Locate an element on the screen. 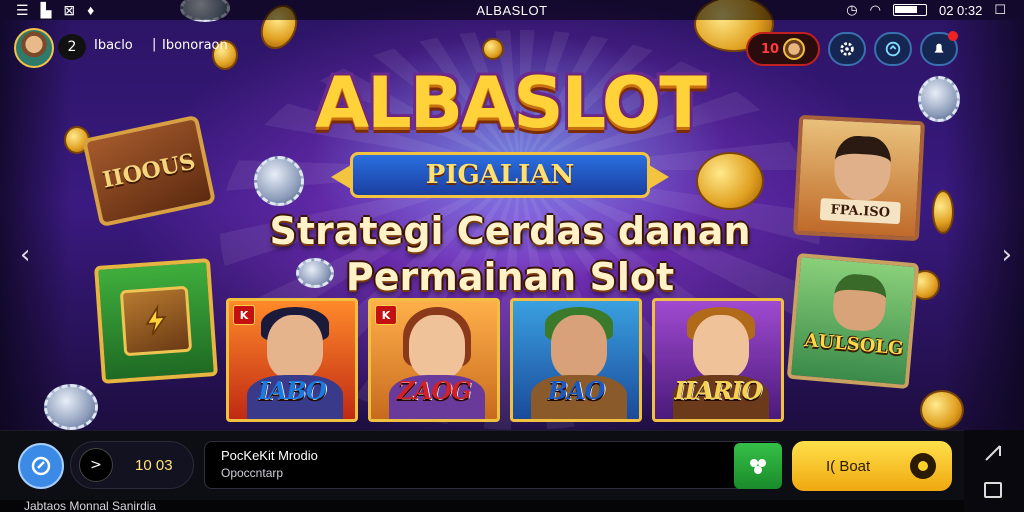  status-bar: ☰ ▙ ⊠ ♦ ALBASLOT ◷ ◠ 02 0:32 ☐ is located at coordinates (512, 10).